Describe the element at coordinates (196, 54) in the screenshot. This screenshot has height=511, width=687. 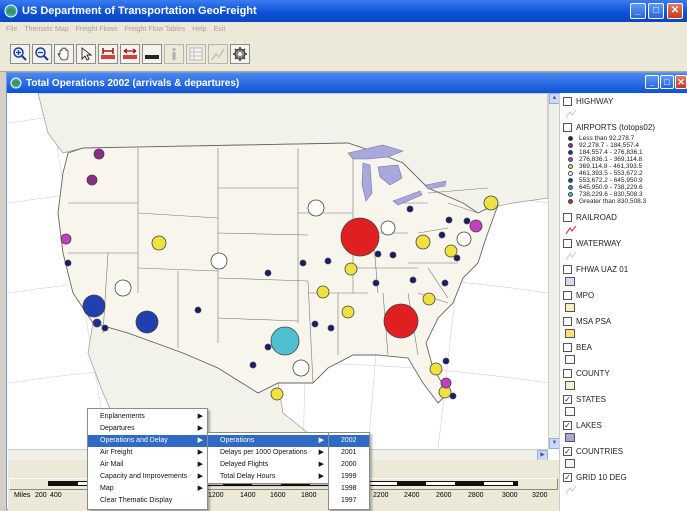
I see `table-button` at that location.